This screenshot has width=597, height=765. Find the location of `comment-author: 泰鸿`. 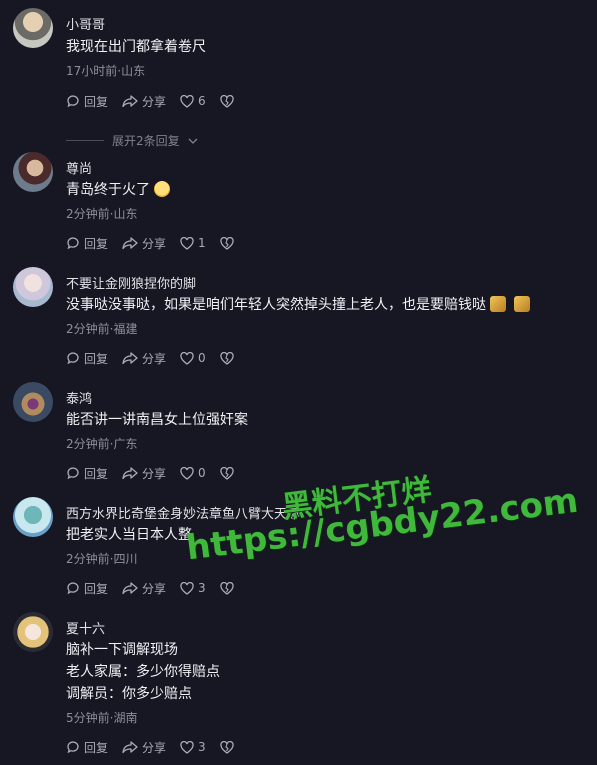

comment-author: 泰鸿 is located at coordinates (79, 397).